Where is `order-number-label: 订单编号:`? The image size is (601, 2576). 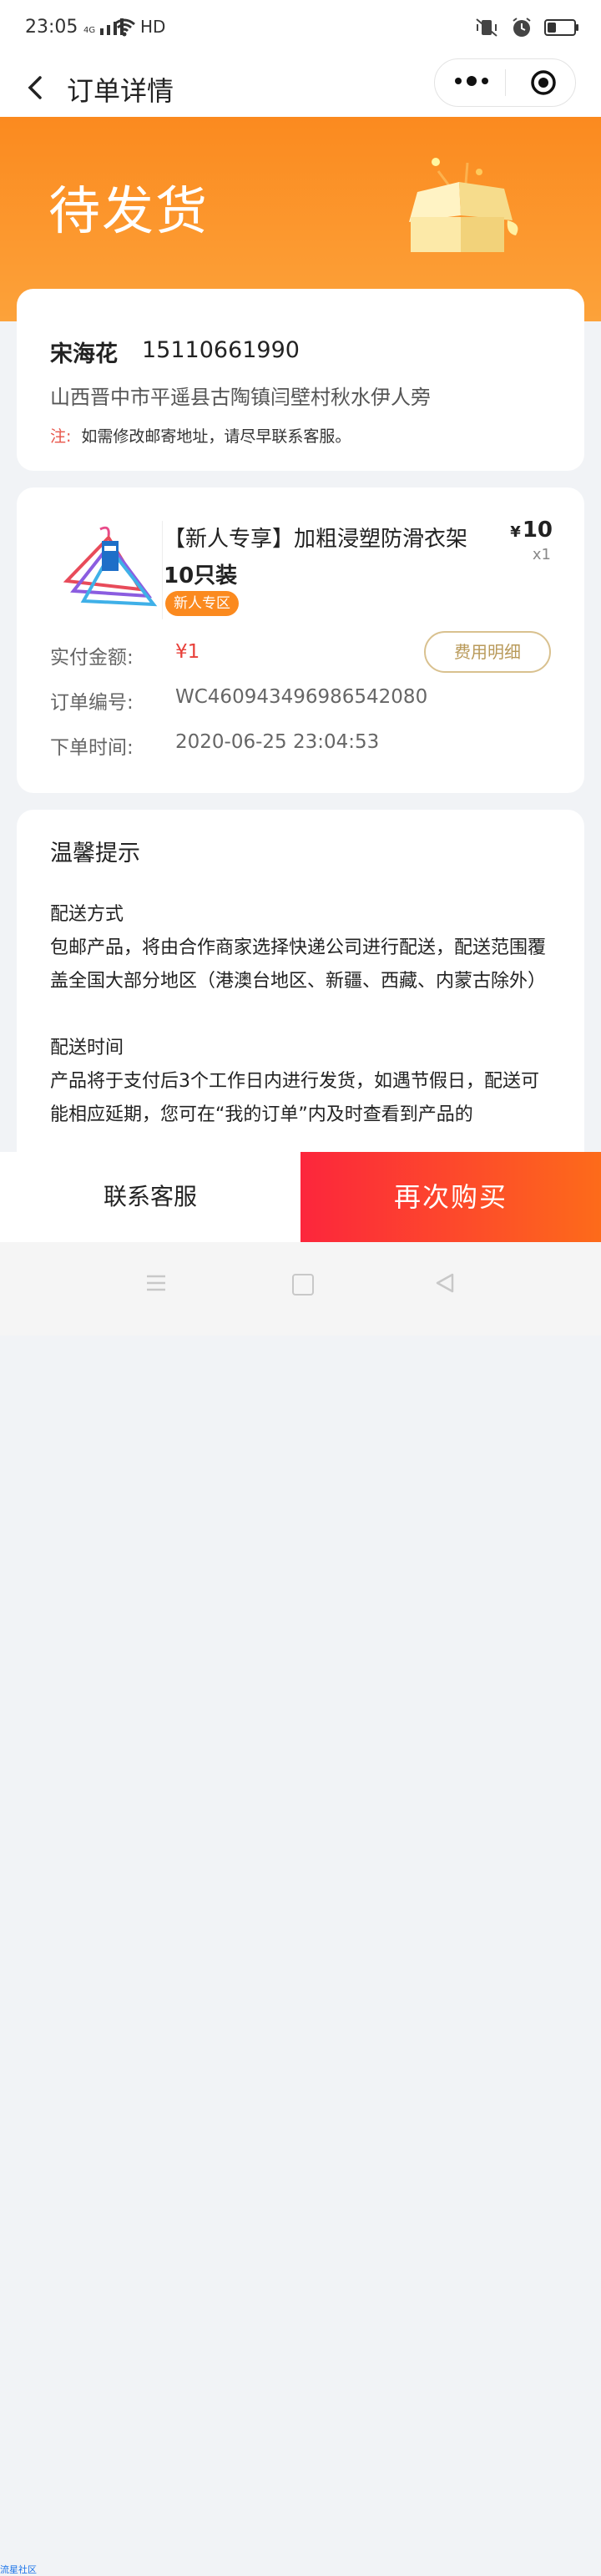 order-number-label: 订单编号: is located at coordinates (92, 703).